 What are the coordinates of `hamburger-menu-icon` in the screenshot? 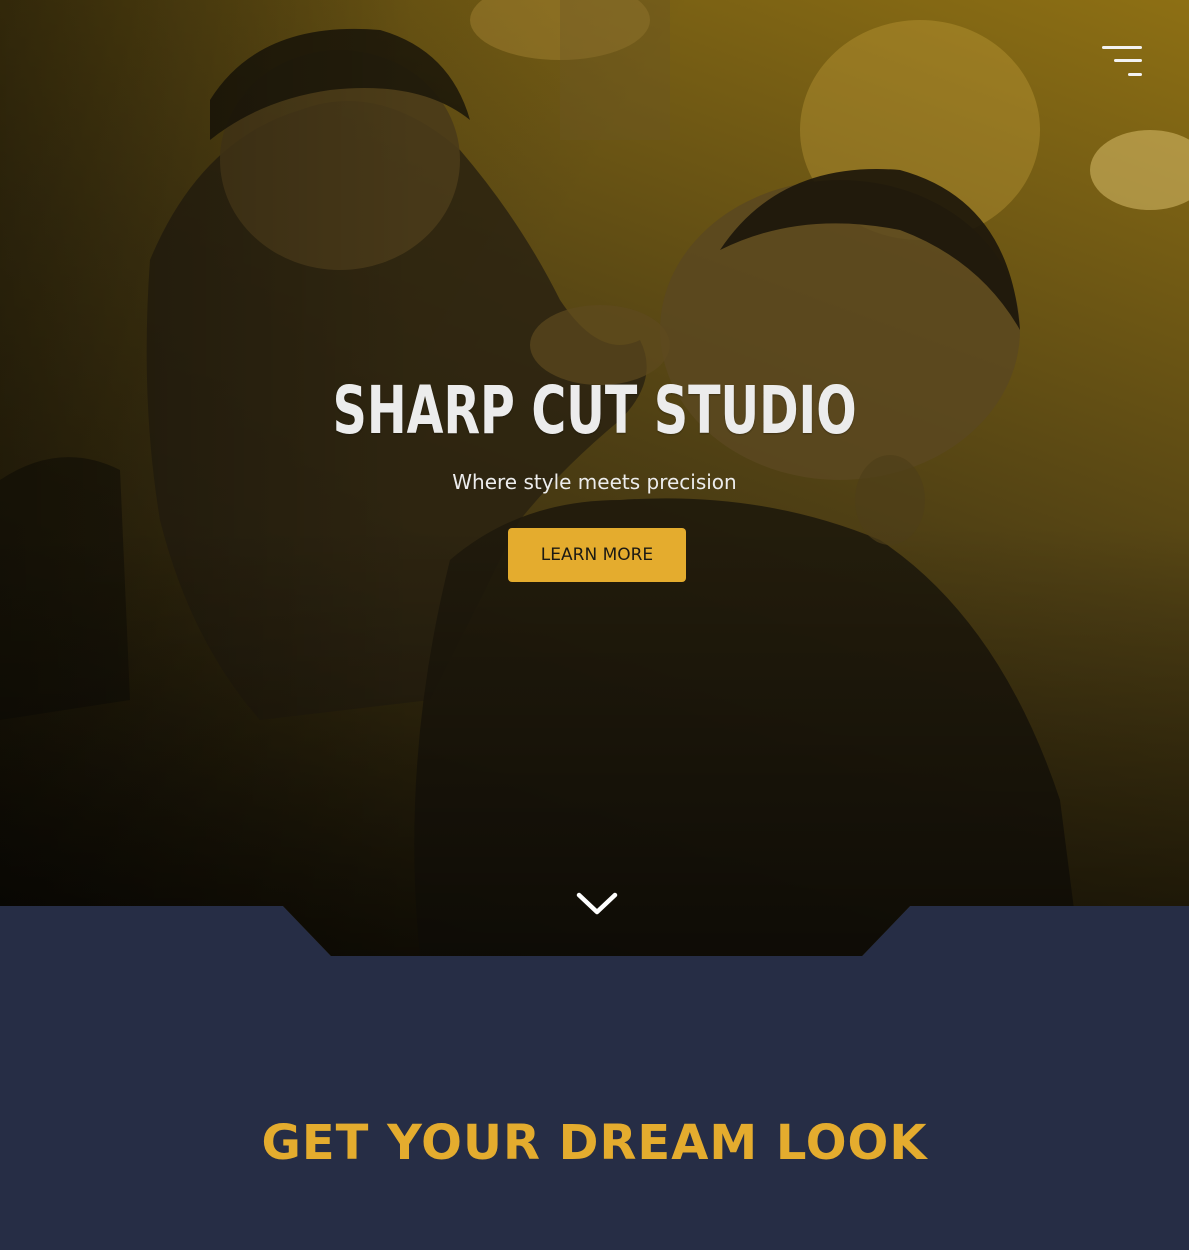 It's located at (1121, 62).